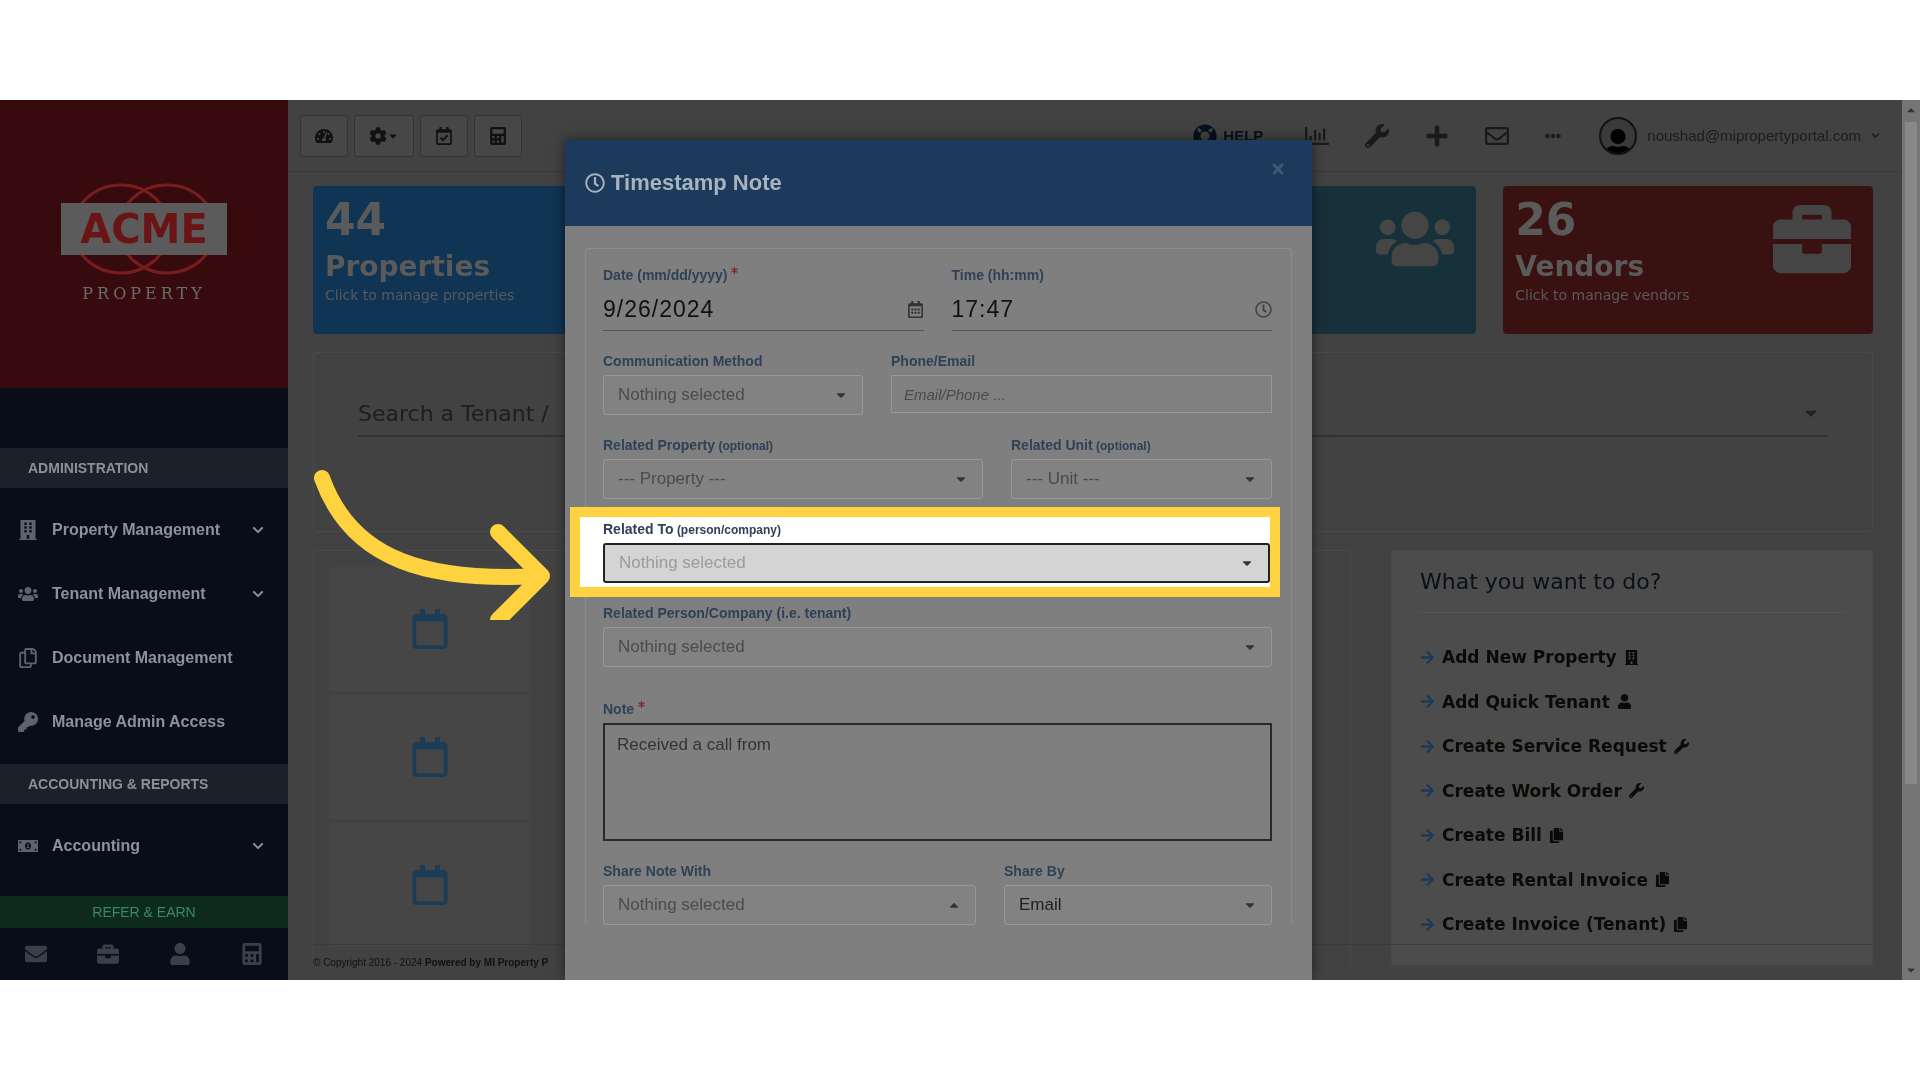 The image size is (1920, 1080). I want to click on field-label: Time (hh:mm), so click(998, 275).